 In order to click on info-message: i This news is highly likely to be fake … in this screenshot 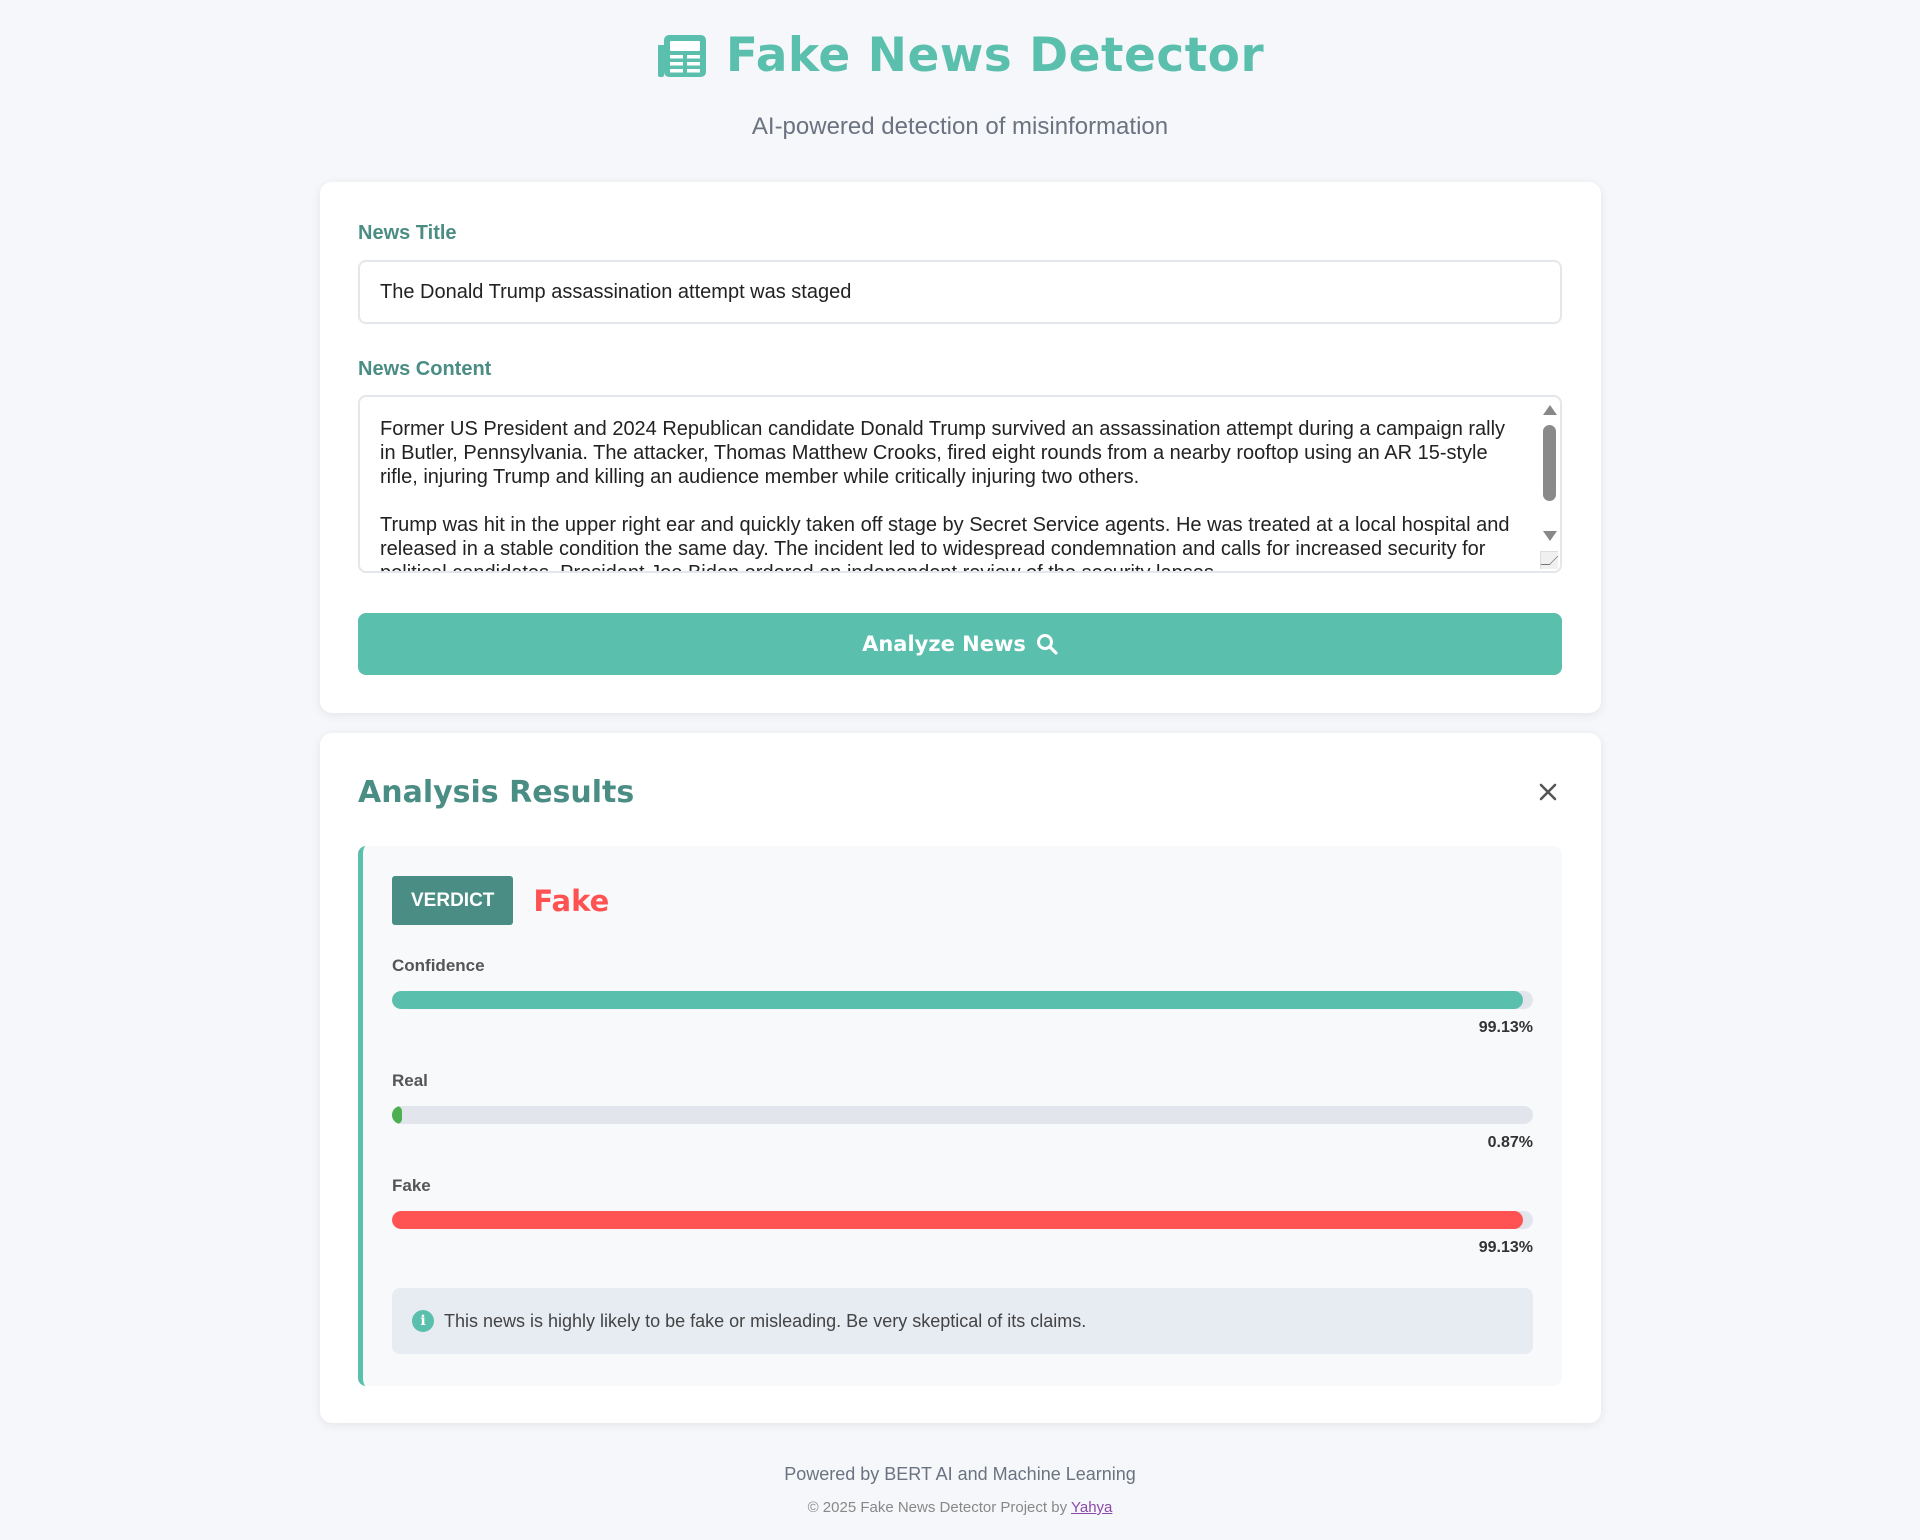, I will do `click(962, 1321)`.